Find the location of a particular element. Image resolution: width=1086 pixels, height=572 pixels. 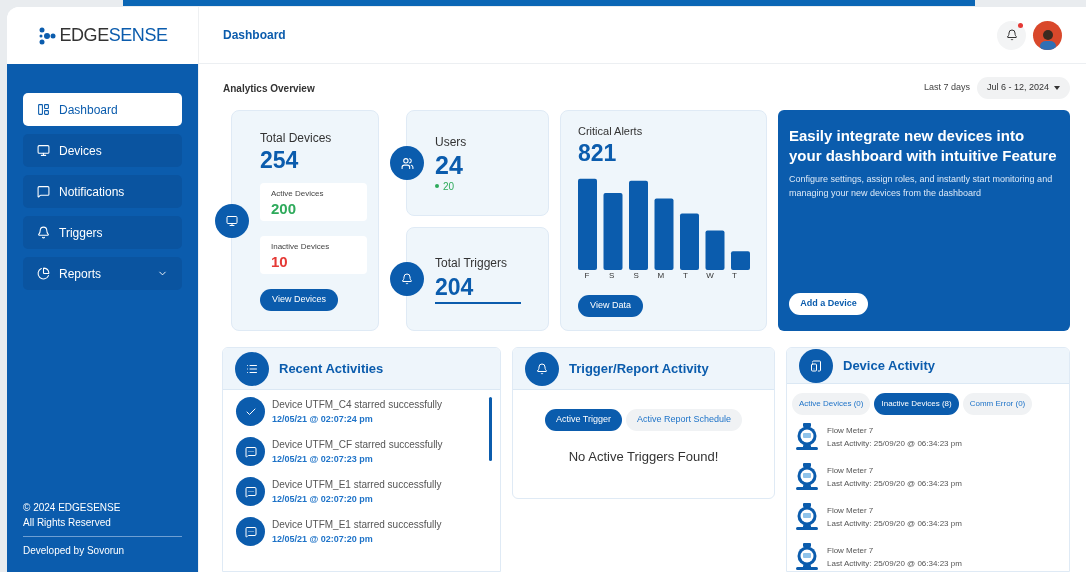

panel-title: Recent Activities is located at coordinates (331, 368).